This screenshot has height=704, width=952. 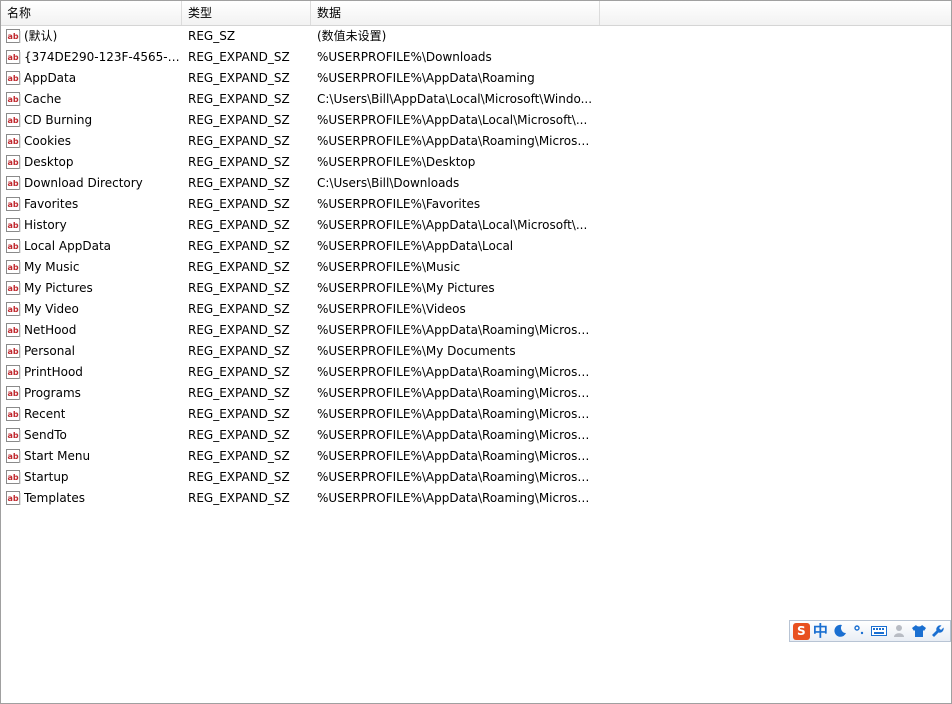 I want to click on value-name: Cache, so click(x=43, y=99).